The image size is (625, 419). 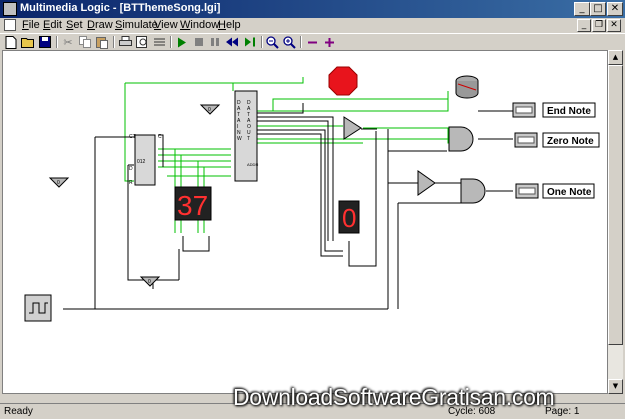 I want to click on new-icon, so click(x=11, y=42).